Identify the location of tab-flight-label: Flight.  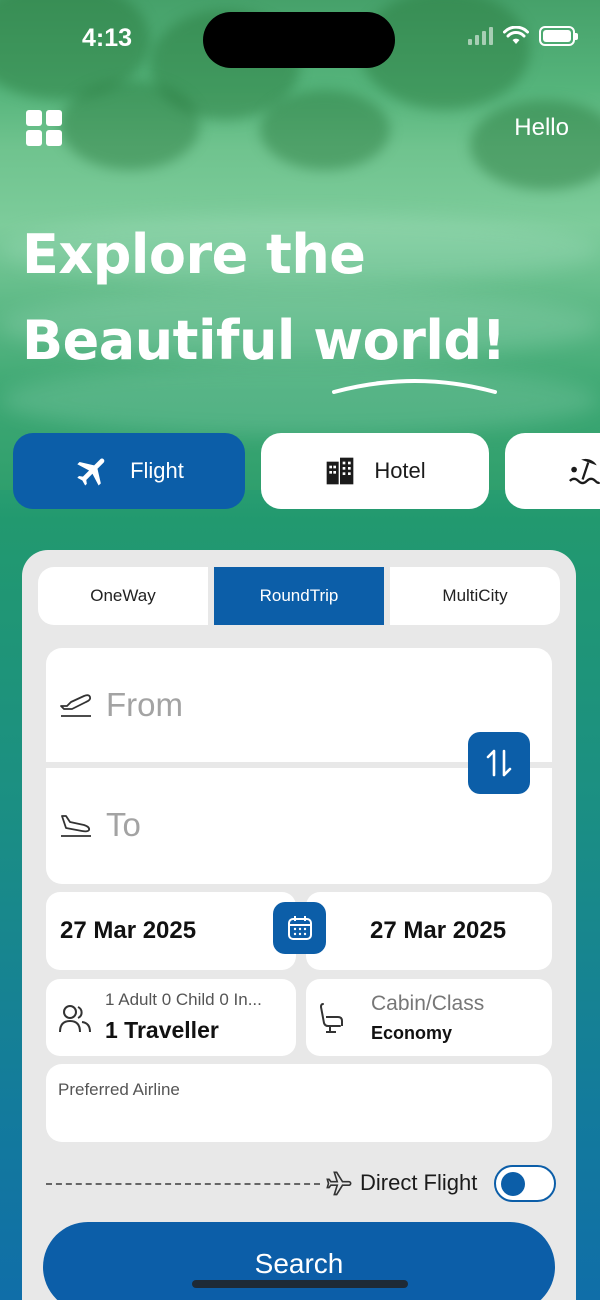
(157, 470).